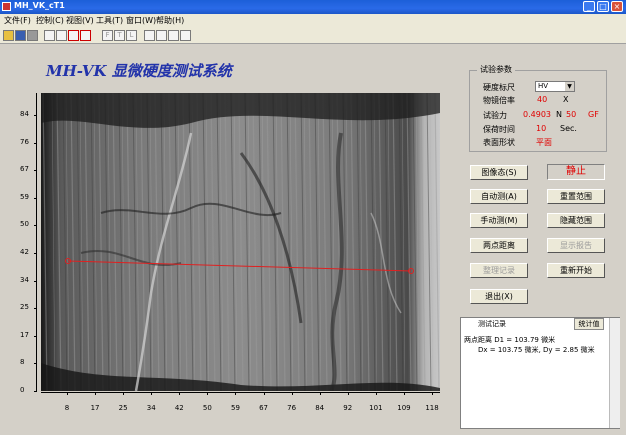 This screenshot has width=626, height=435. I want to click on two-point-distance-button: 两点距离, so click(499, 245).